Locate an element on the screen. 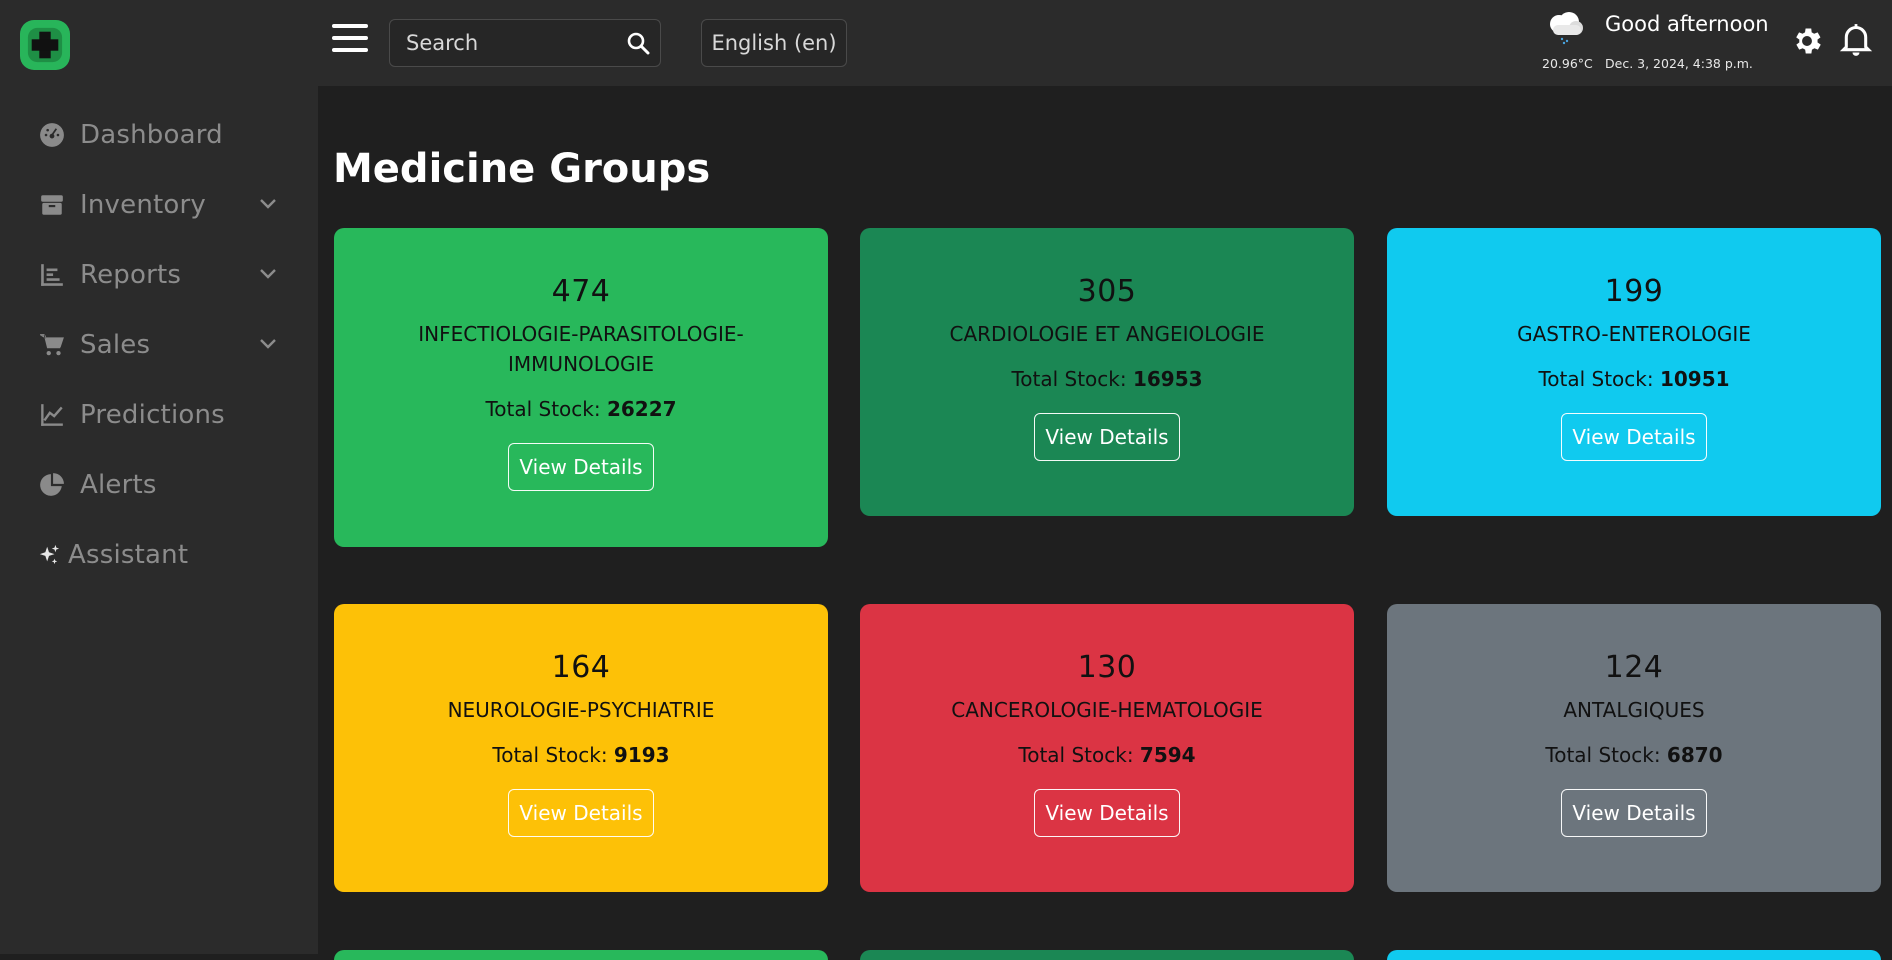  stock-value: 10951 is located at coordinates (1694, 379).